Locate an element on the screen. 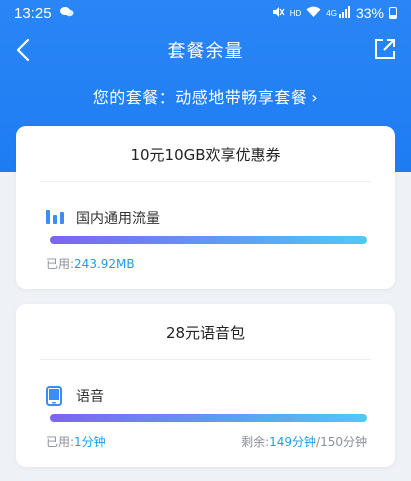  signal-type-label: 4G is located at coordinates (331, 13).